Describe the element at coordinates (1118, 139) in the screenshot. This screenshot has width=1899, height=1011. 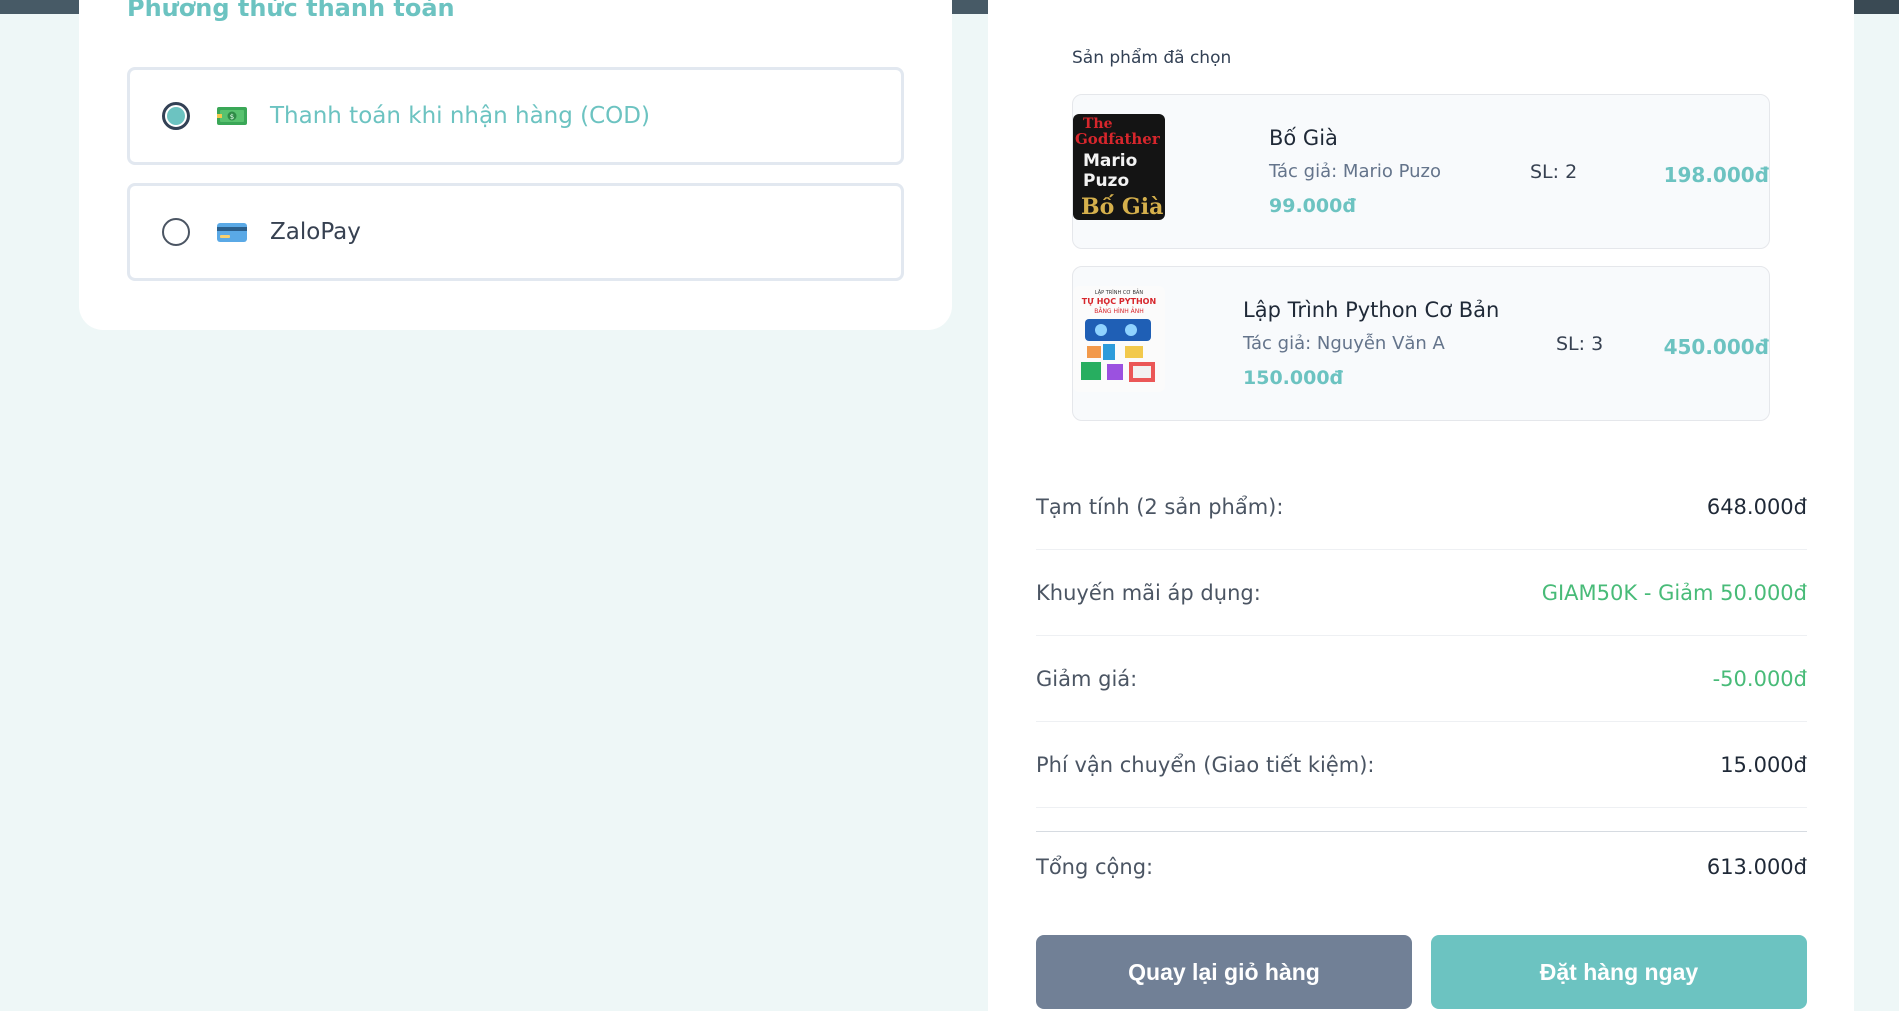
I see `cover-text: Godfather` at that location.